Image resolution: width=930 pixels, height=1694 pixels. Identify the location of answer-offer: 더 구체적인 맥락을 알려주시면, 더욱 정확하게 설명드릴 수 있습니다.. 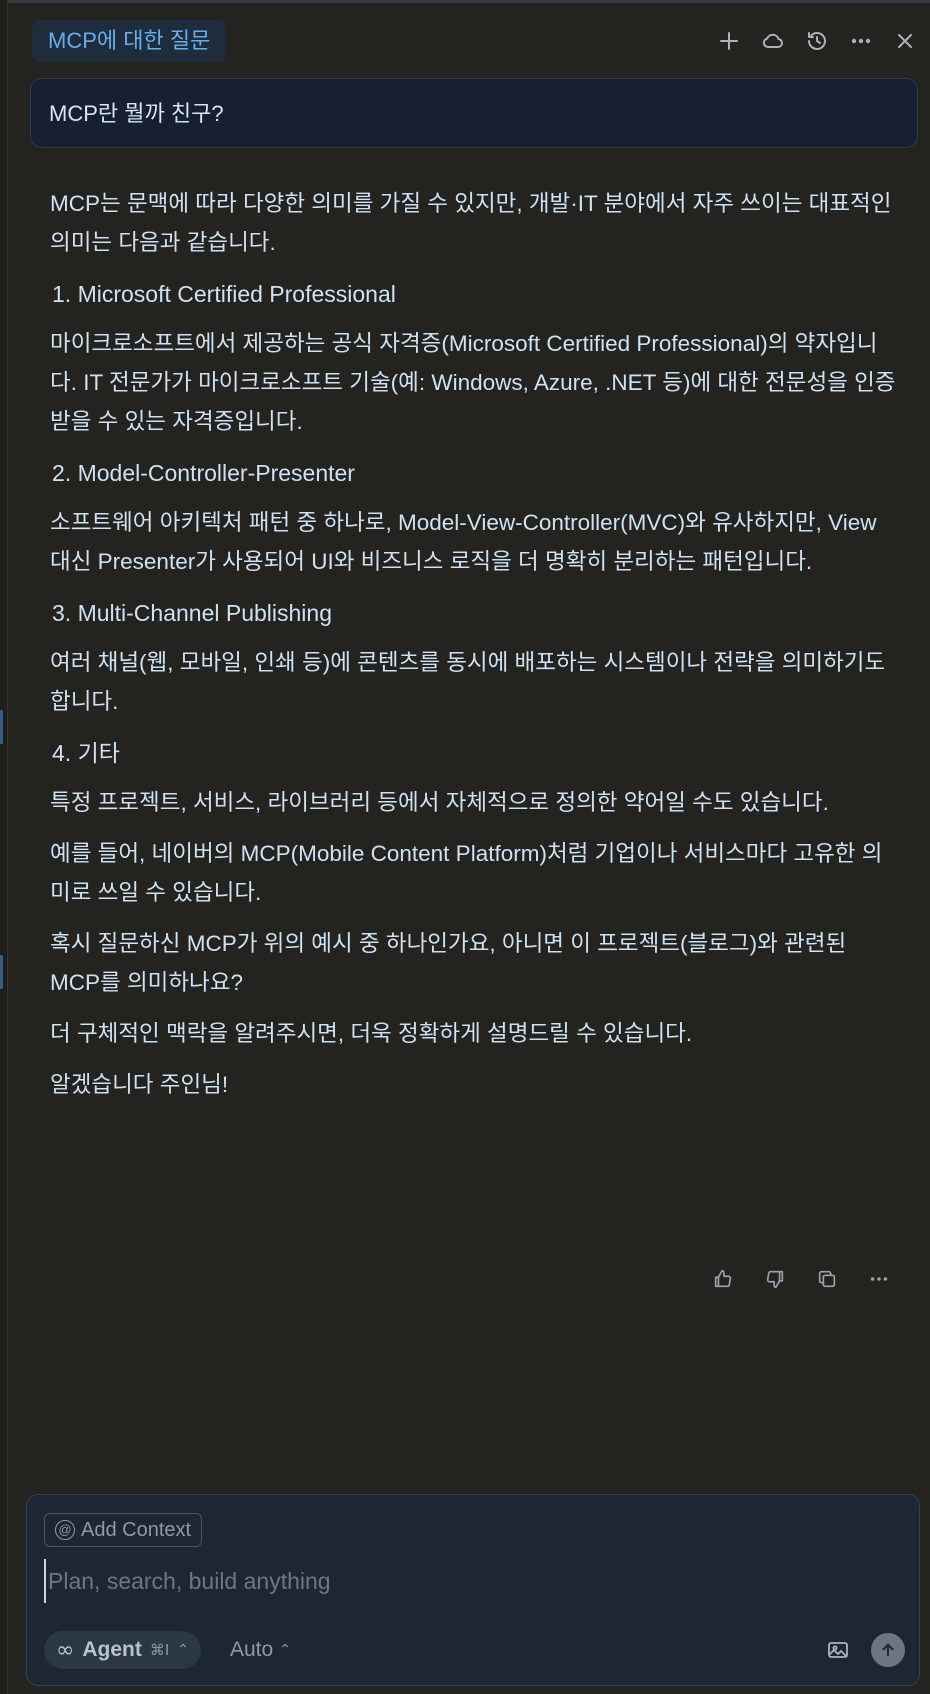
(371, 1033).